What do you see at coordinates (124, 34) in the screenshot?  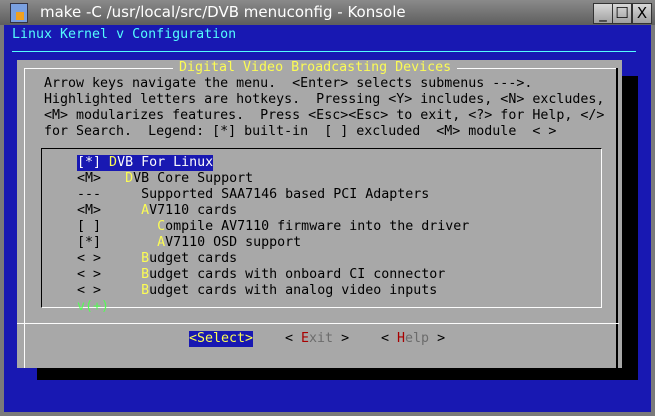 I see `header-title: Linux Kernel v Configuration` at bounding box center [124, 34].